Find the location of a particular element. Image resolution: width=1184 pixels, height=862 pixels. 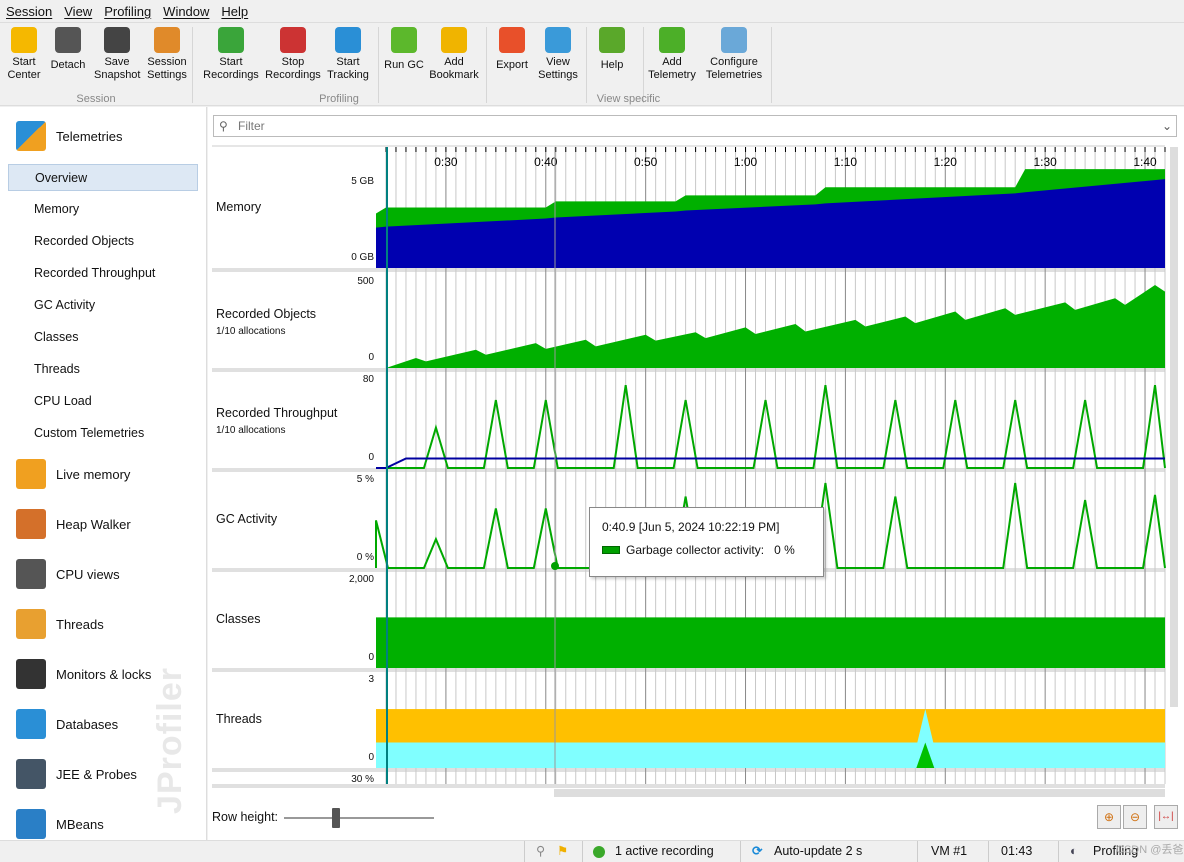

threads-icon is located at coordinates (31, 624).